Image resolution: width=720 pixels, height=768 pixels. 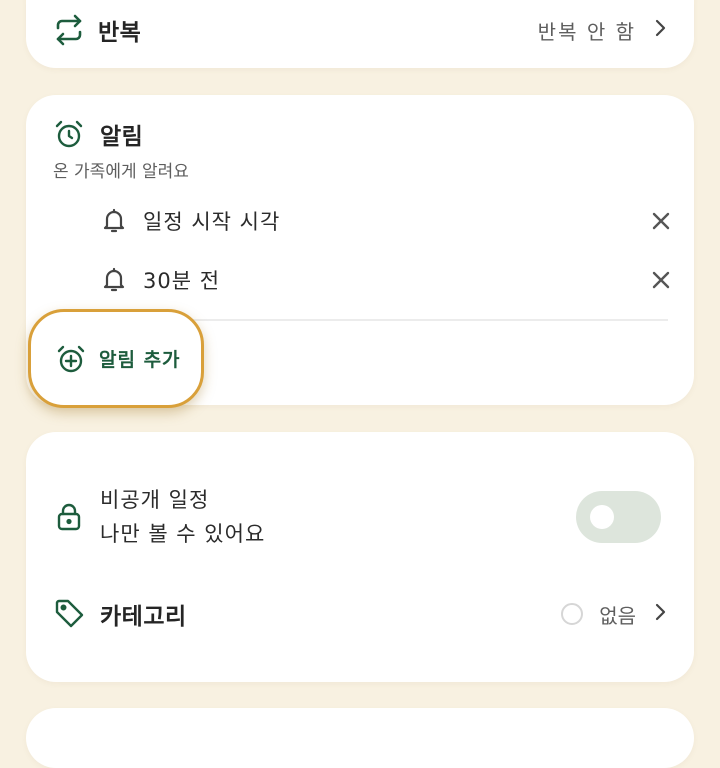 I want to click on privacy-subtitle: 나만 볼 수 있어요, so click(x=183, y=534).